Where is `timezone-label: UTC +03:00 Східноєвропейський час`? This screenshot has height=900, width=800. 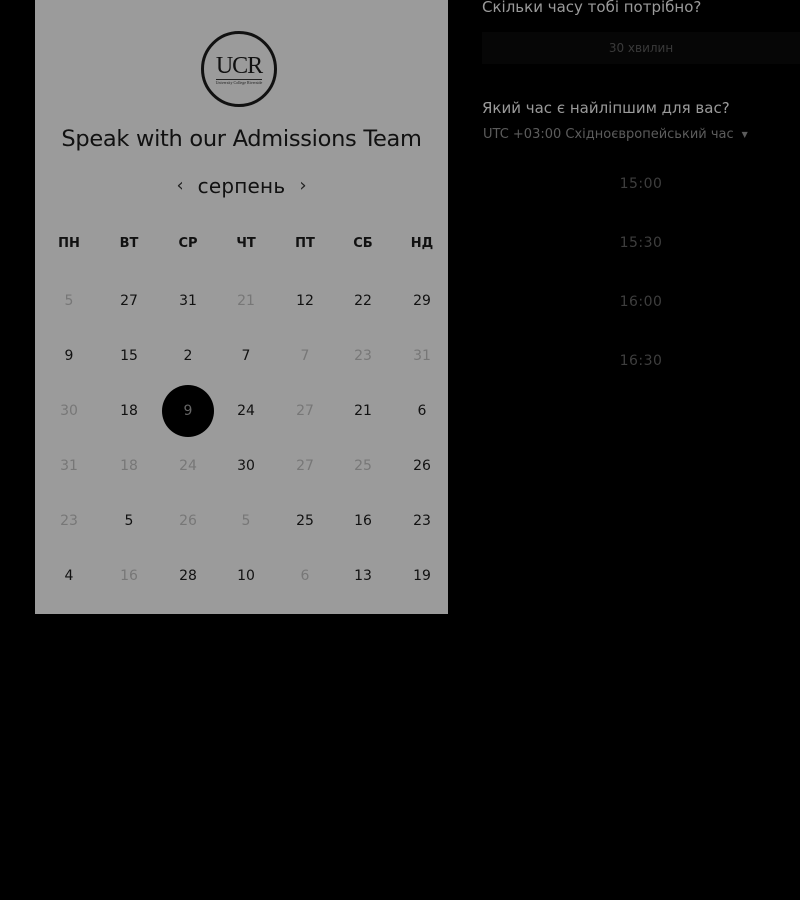 timezone-label: UTC +03:00 Східноєвропейський час is located at coordinates (608, 134).